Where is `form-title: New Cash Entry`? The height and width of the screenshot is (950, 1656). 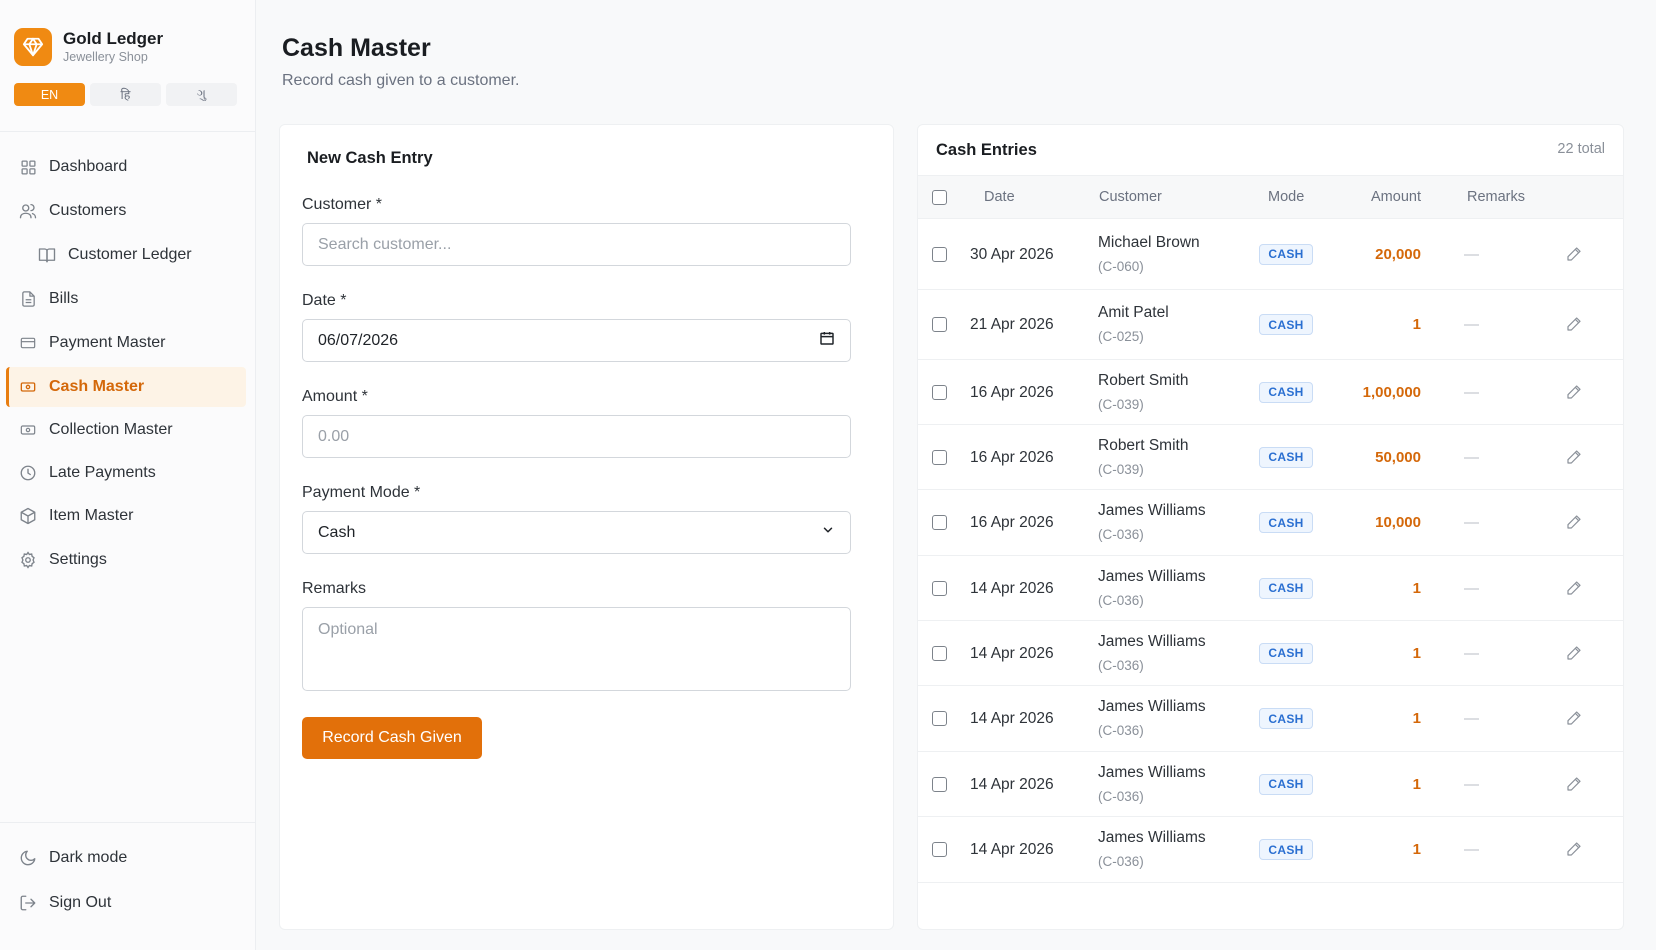 form-title: New Cash Entry is located at coordinates (370, 158).